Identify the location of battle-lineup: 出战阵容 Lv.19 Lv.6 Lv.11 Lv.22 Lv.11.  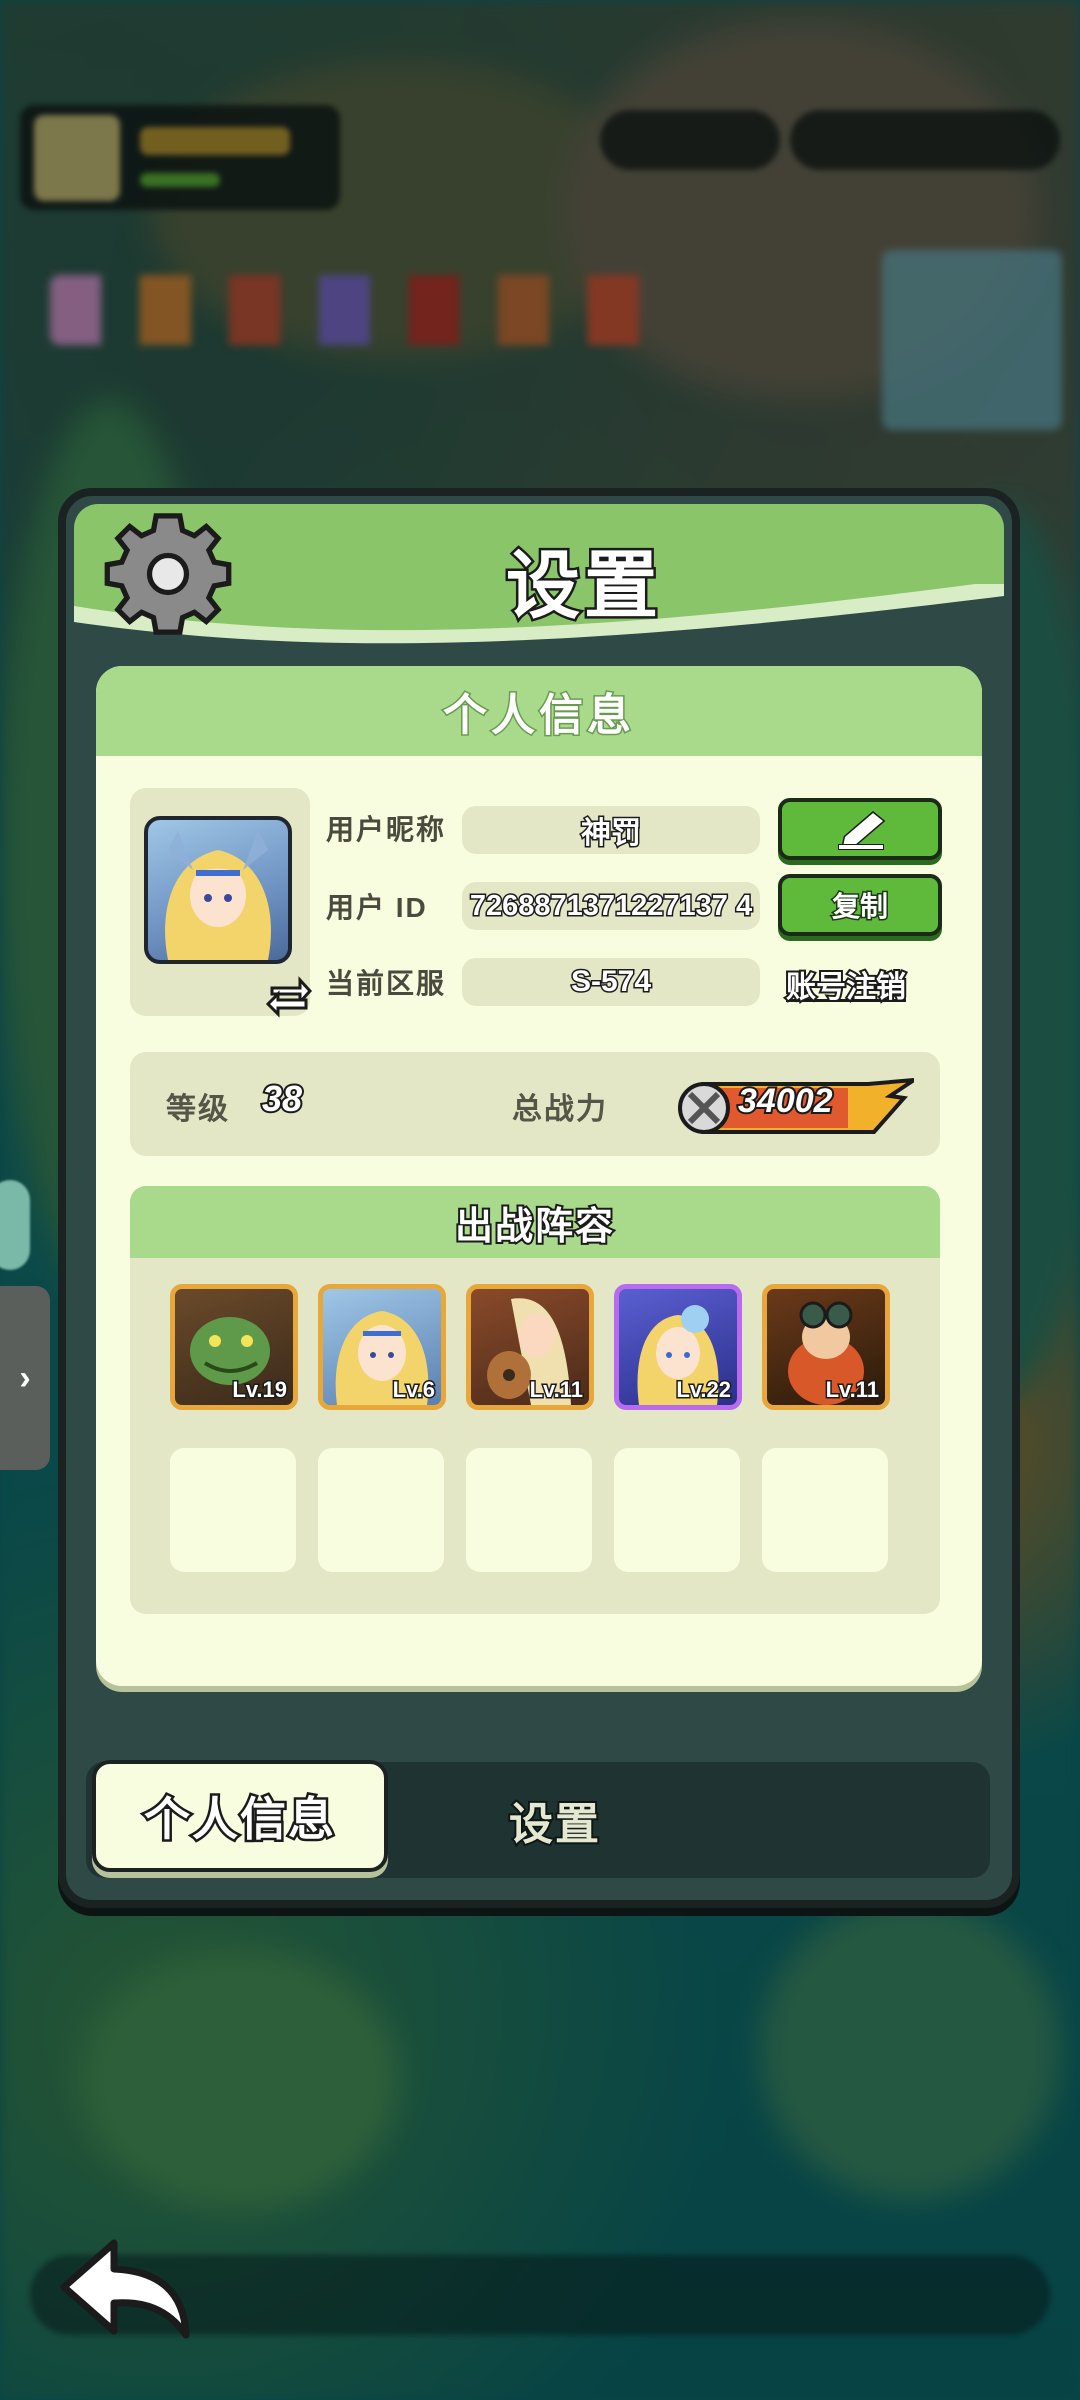
(535, 1400).